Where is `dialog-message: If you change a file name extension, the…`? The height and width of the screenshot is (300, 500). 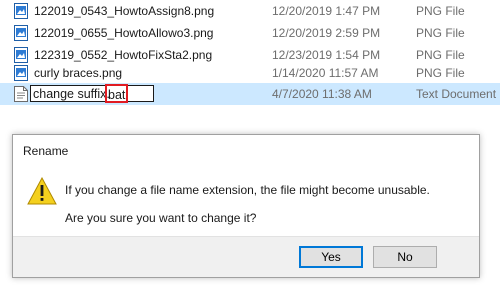 dialog-message: If you change a file name extension, the… is located at coordinates (247, 190).